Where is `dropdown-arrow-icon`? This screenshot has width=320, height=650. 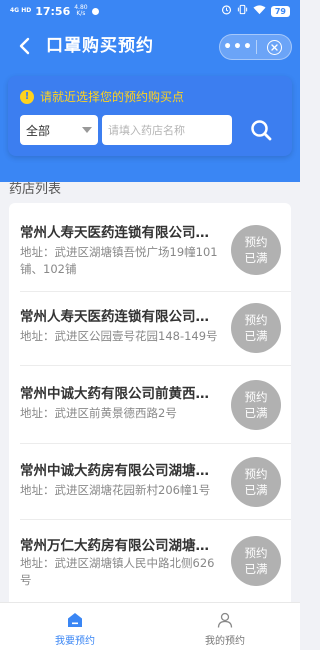 dropdown-arrow-icon is located at coordinates (87, 130).